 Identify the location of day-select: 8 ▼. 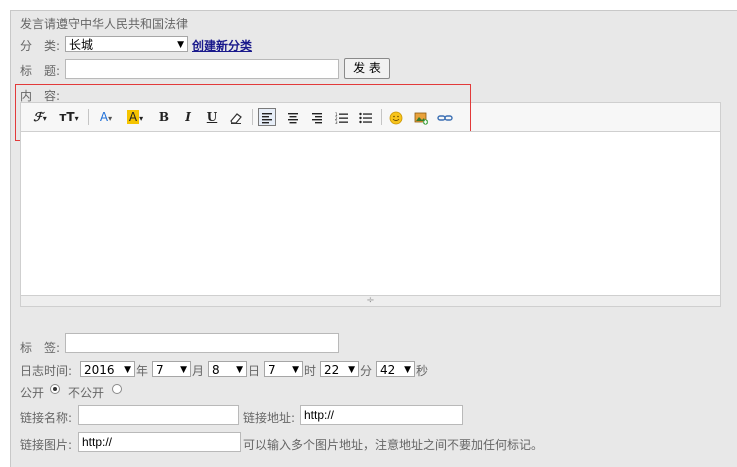
(227, 369).